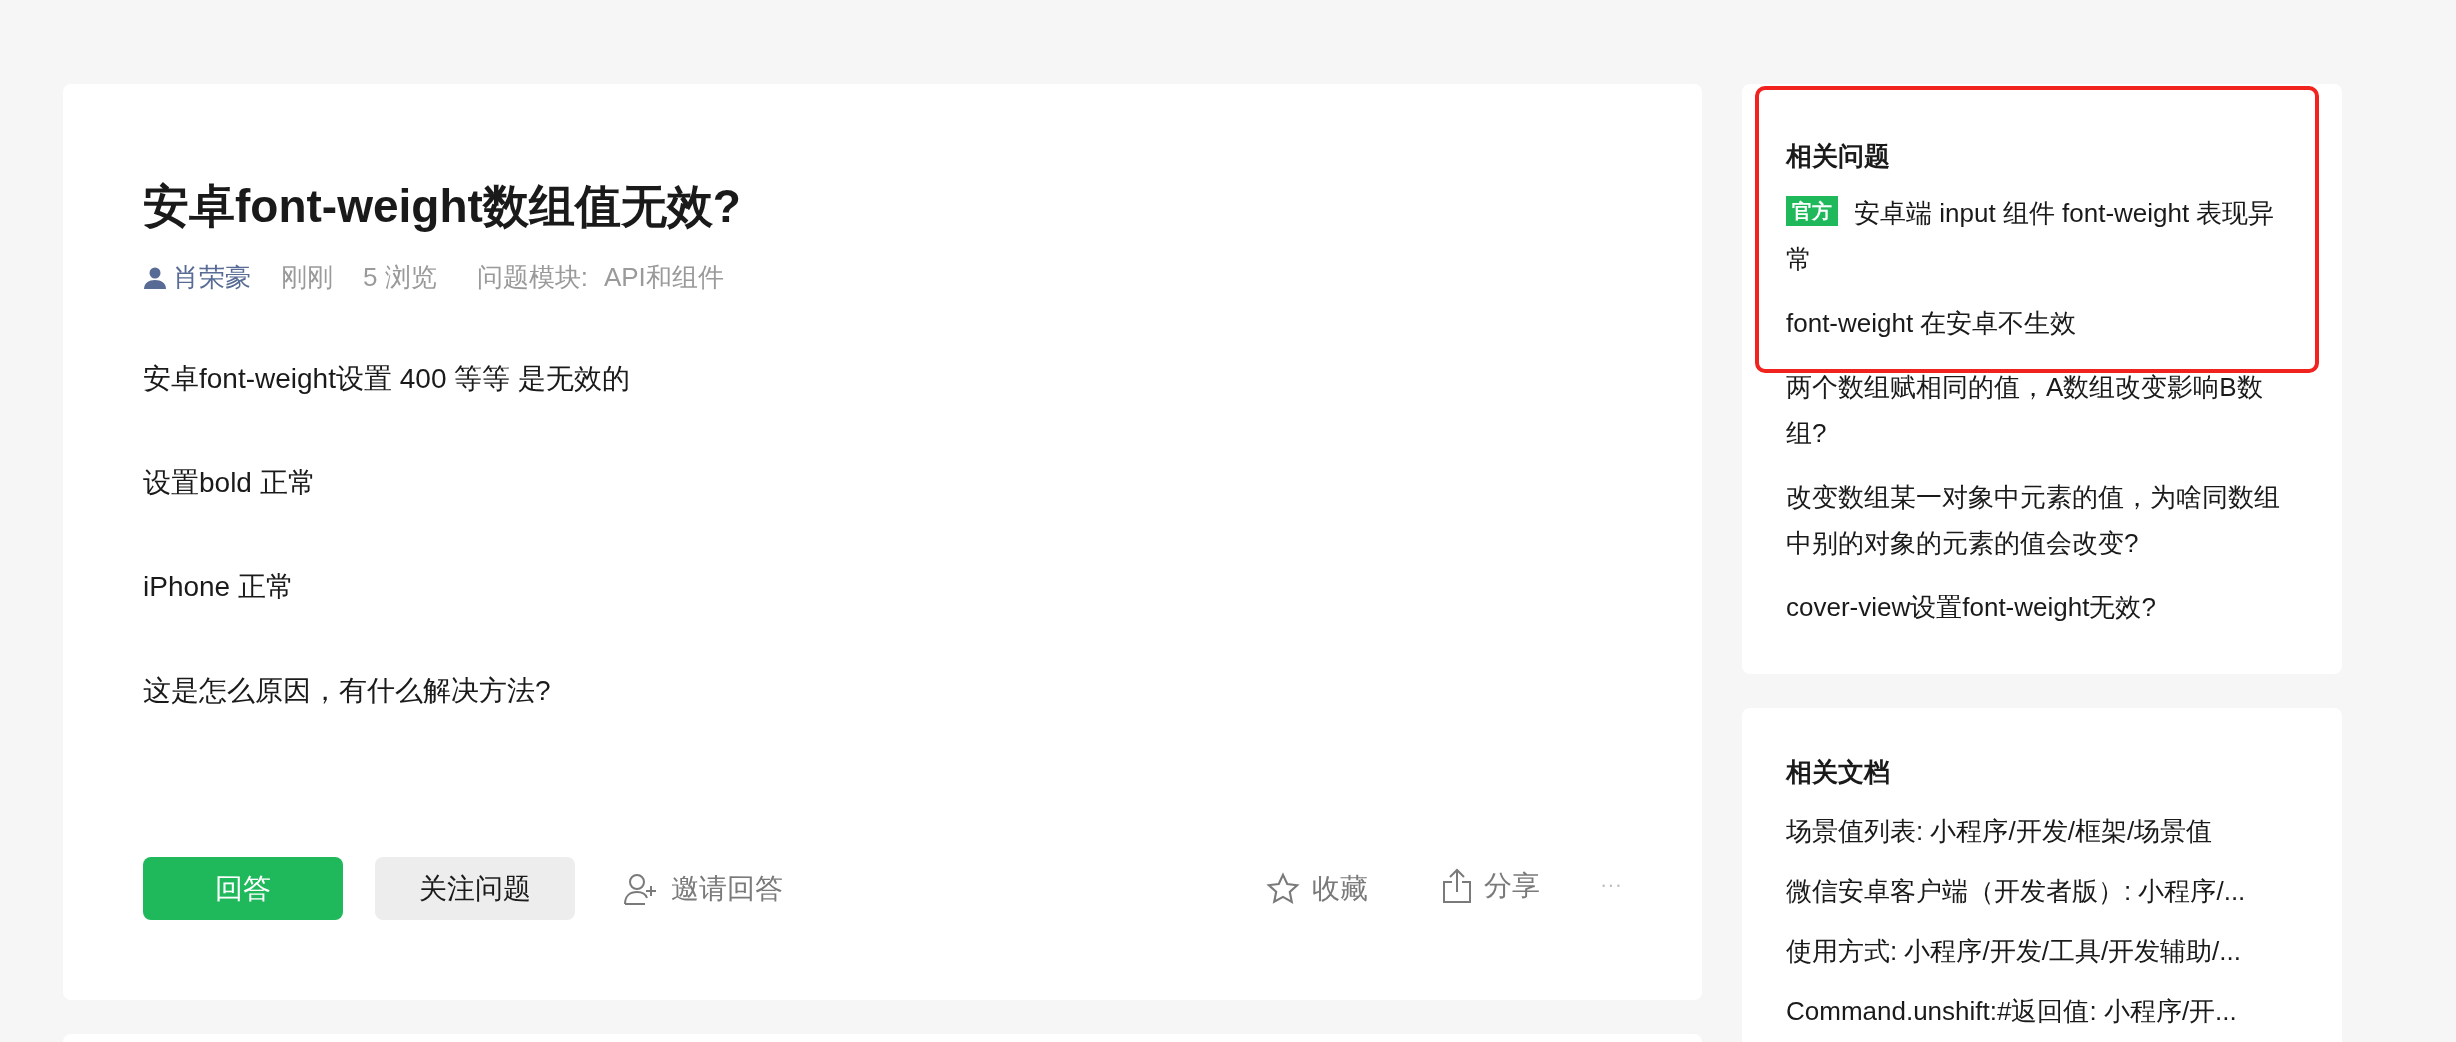 The width and height of the screenshot is (2456, 1042). What do you see at coordinates (2034, 236) in the screenshot?
I see `related-question-link: 官方 安卓端 input 组件 font-weight 表现异常` at bounding box center [2034, 236].